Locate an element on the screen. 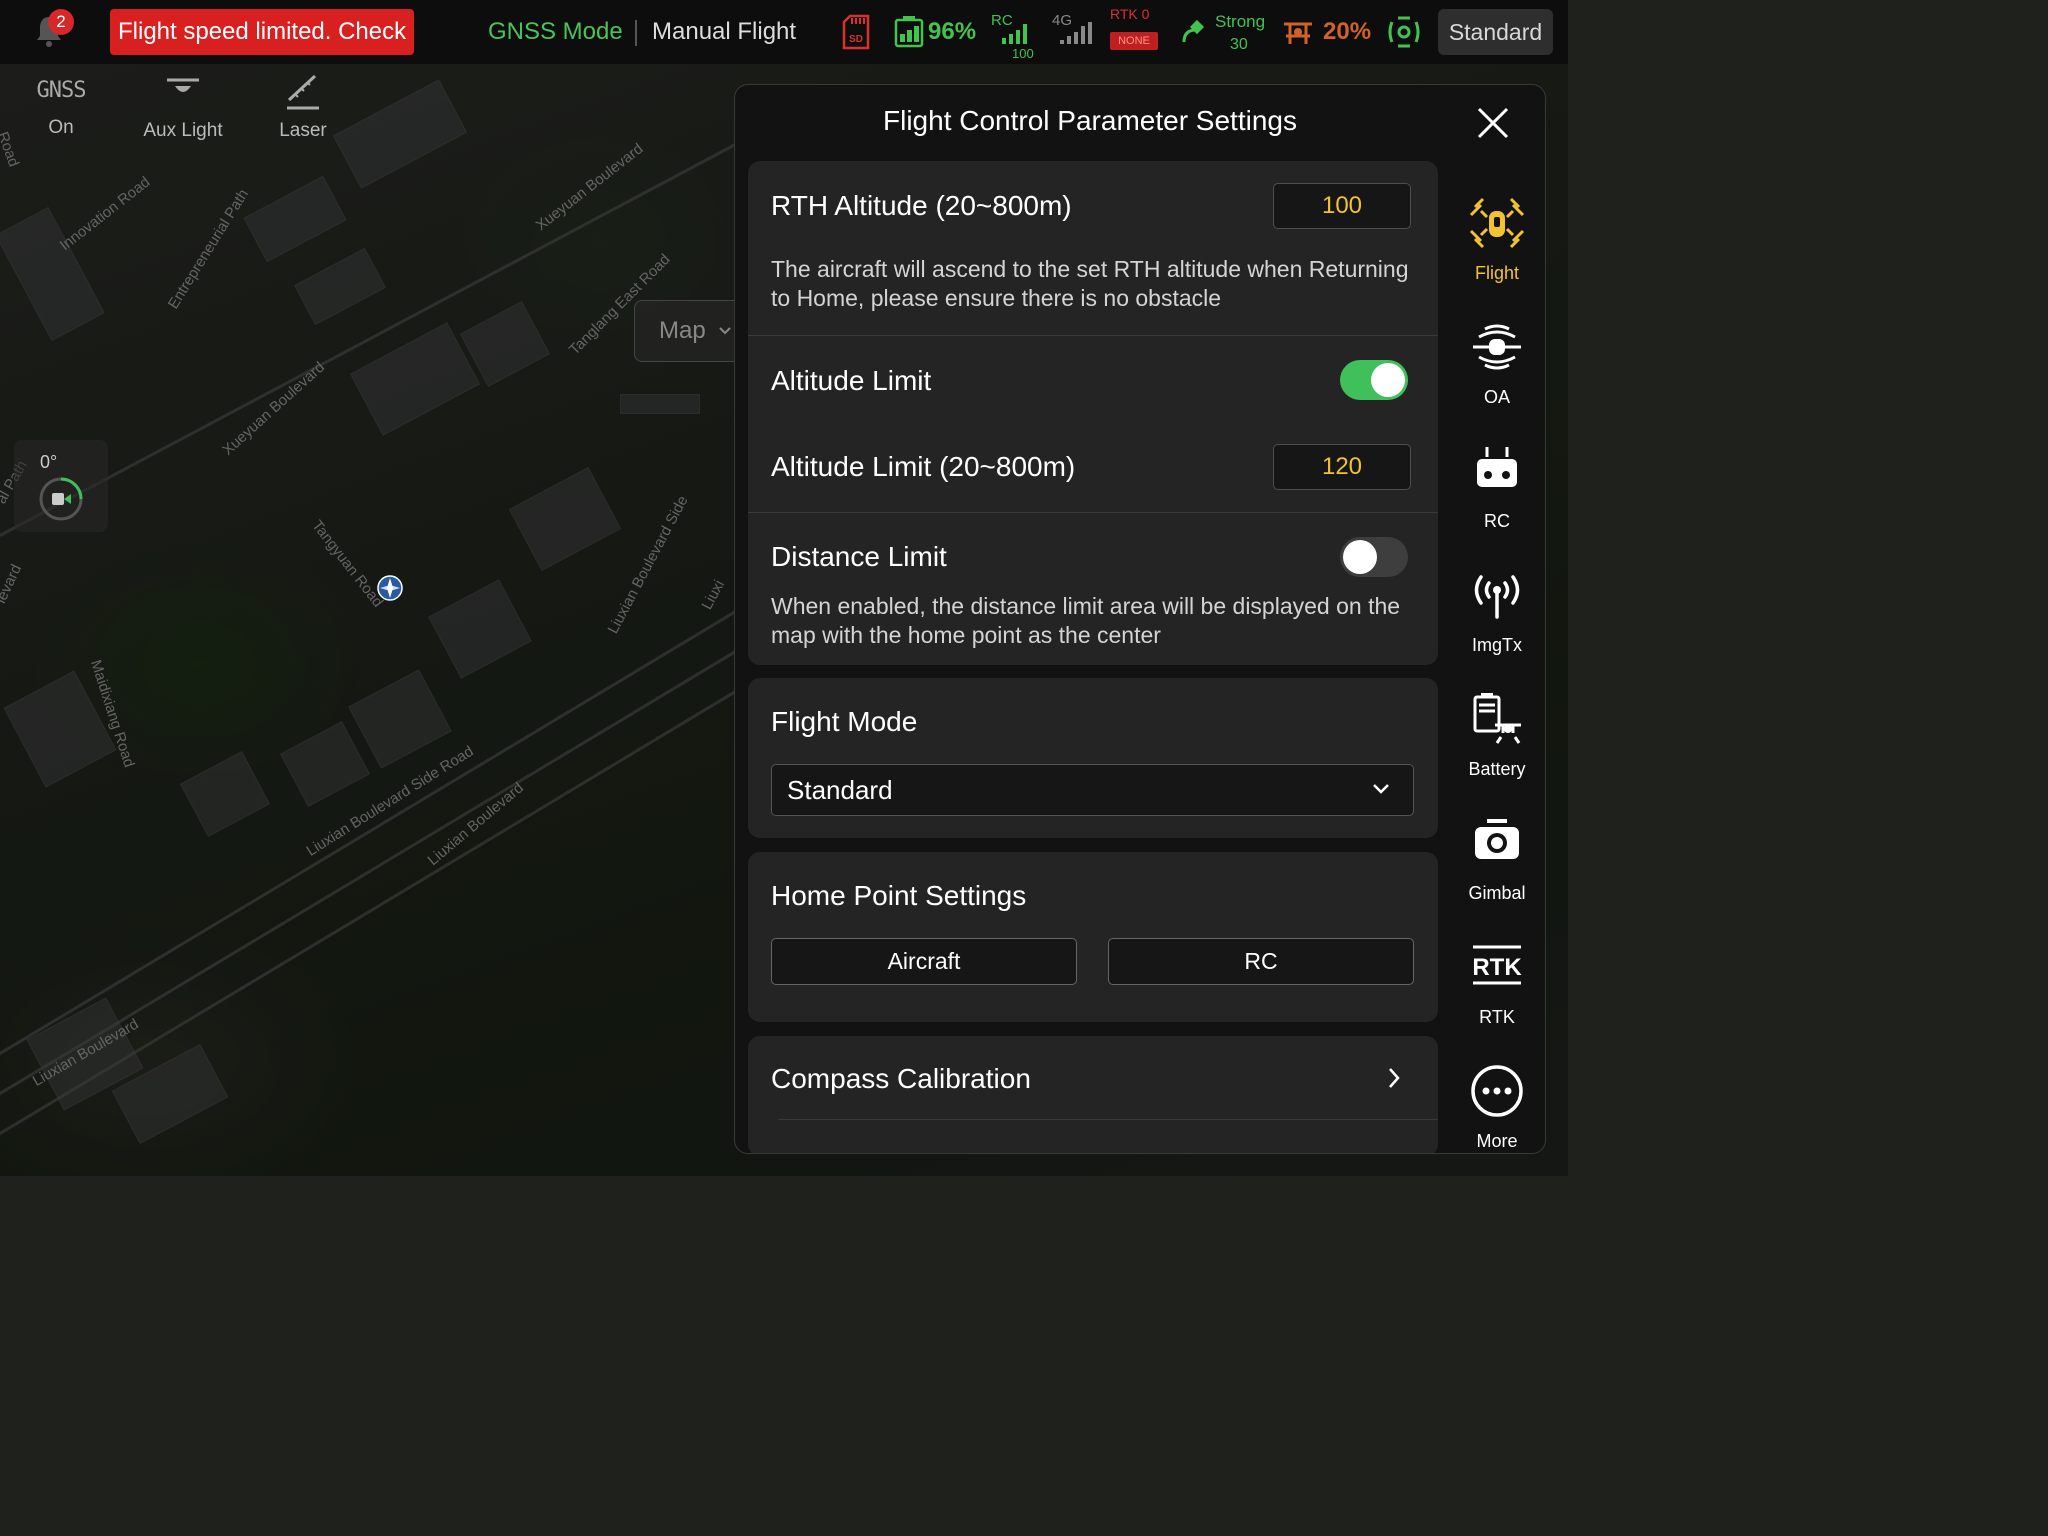  heading-widget: 0° is located at coordinates (61, 486).